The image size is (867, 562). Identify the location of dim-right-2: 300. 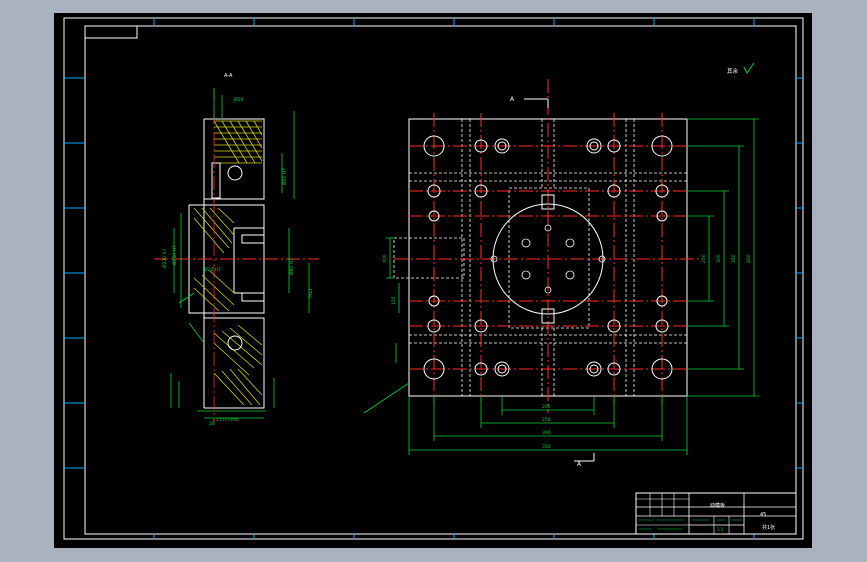
(719, 258).